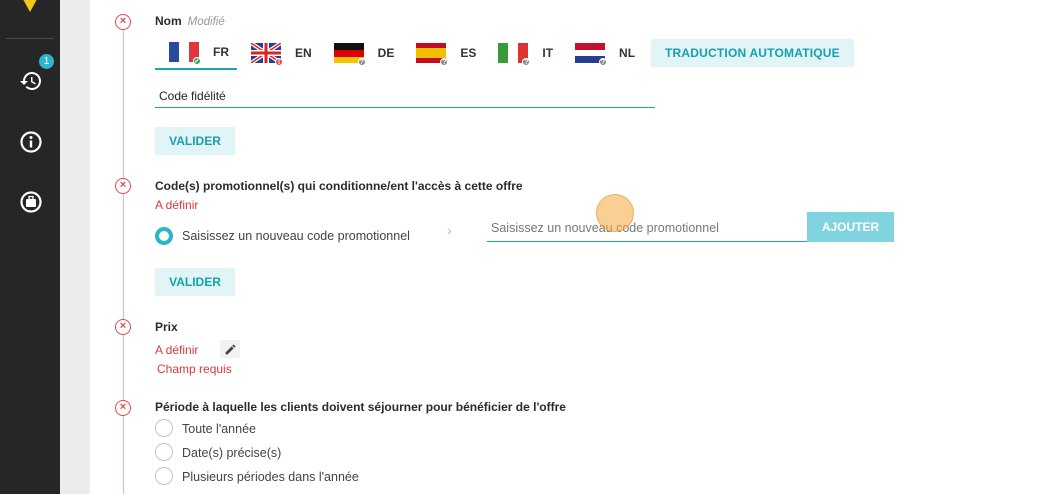 Image resolution: width=1055 pixels, height=494 pixels. Describe the element at coordinates (647, 228) in the screenshot. I see `promo-code-input: Saisissez un nouveau code promotionnel` at that location.